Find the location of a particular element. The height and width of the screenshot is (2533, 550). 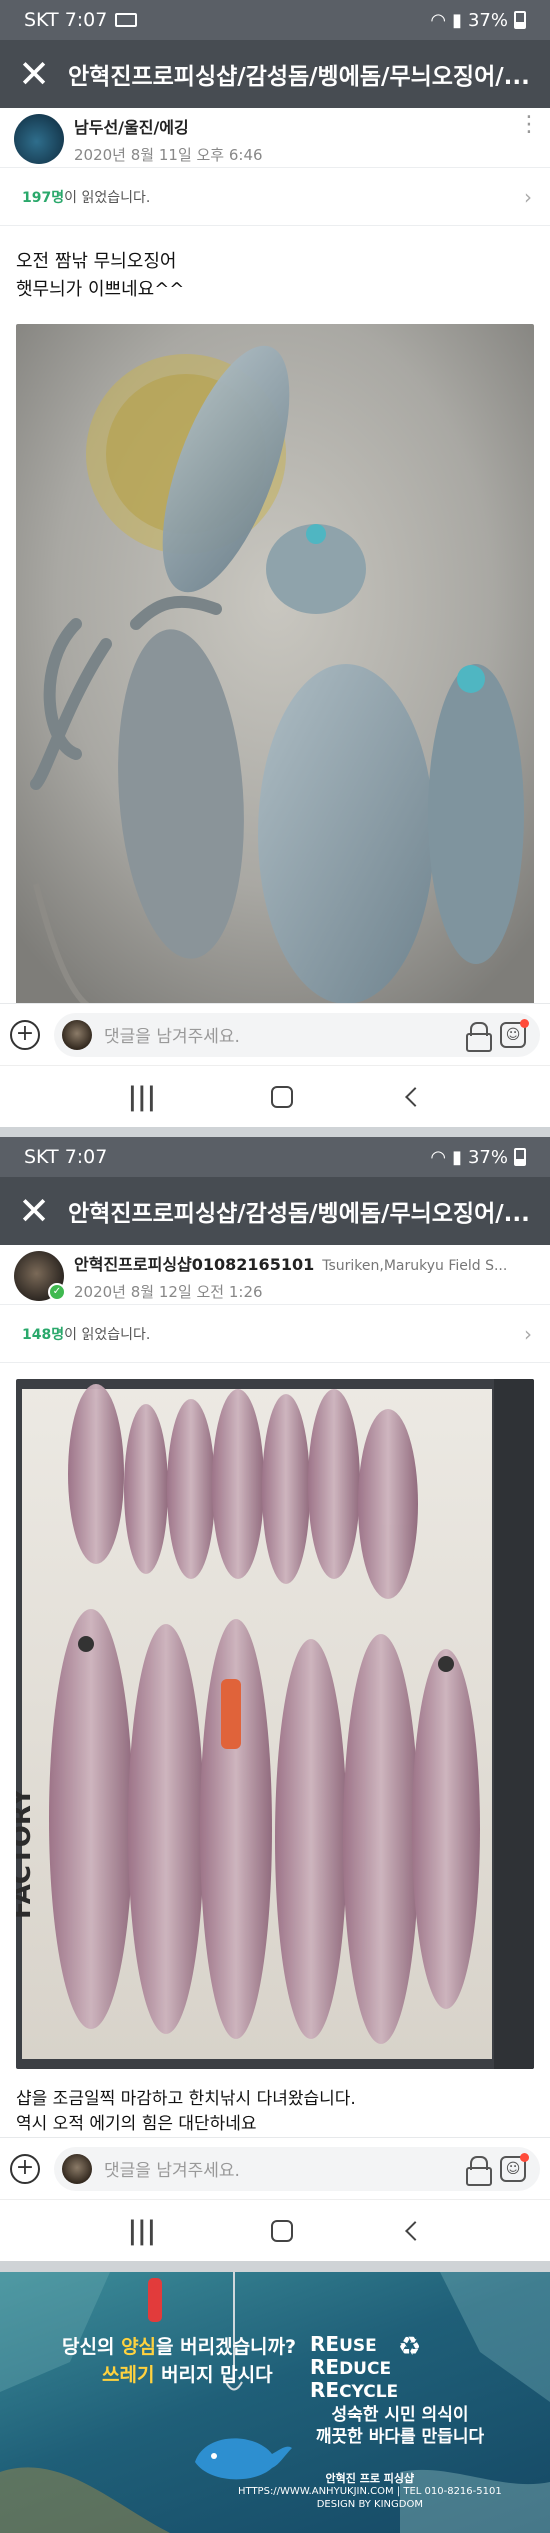

recycle-icon: ♻ is located at coordinates (410, 2347).